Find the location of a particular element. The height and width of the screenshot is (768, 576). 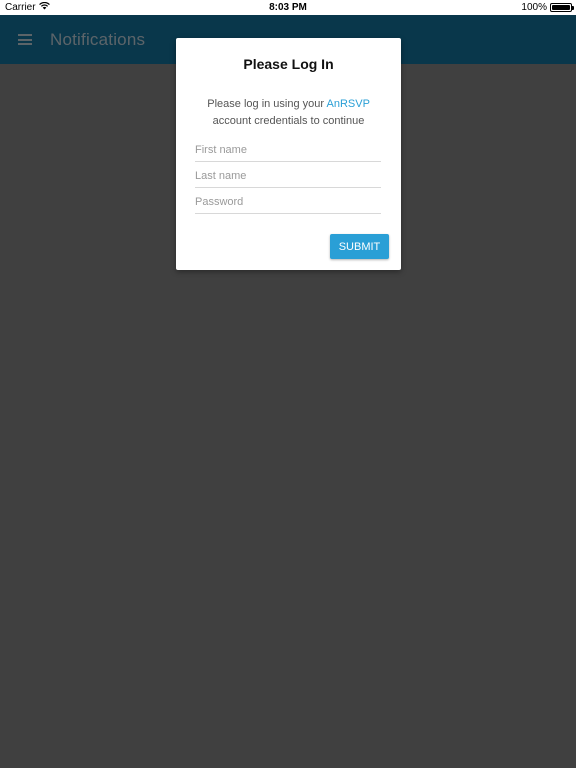

first-name-input is located at coordinates (288, 150).